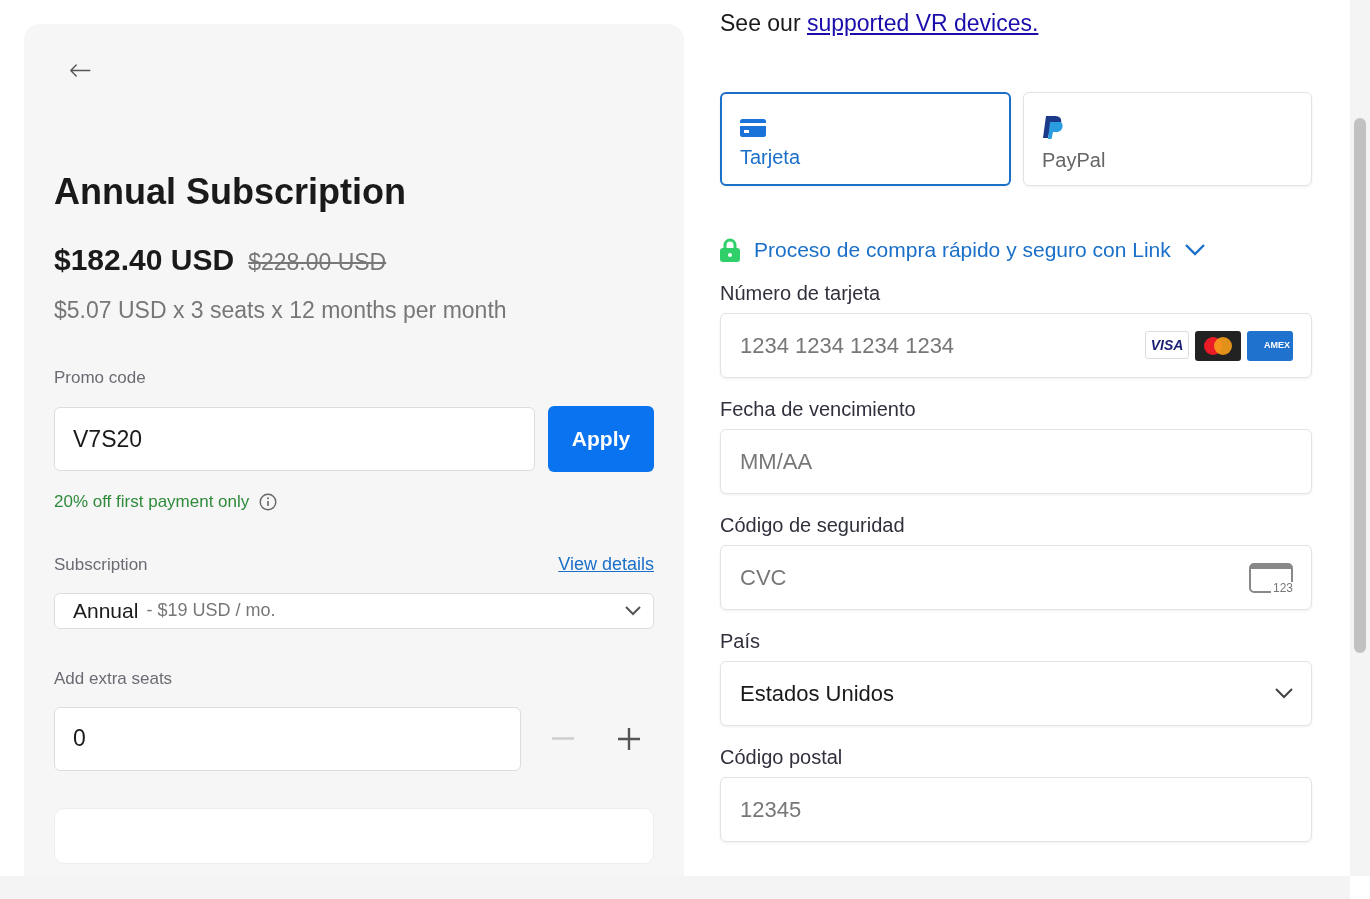 The image size is (1370, 899). I want to click on field-label: País, so click(741, 641).